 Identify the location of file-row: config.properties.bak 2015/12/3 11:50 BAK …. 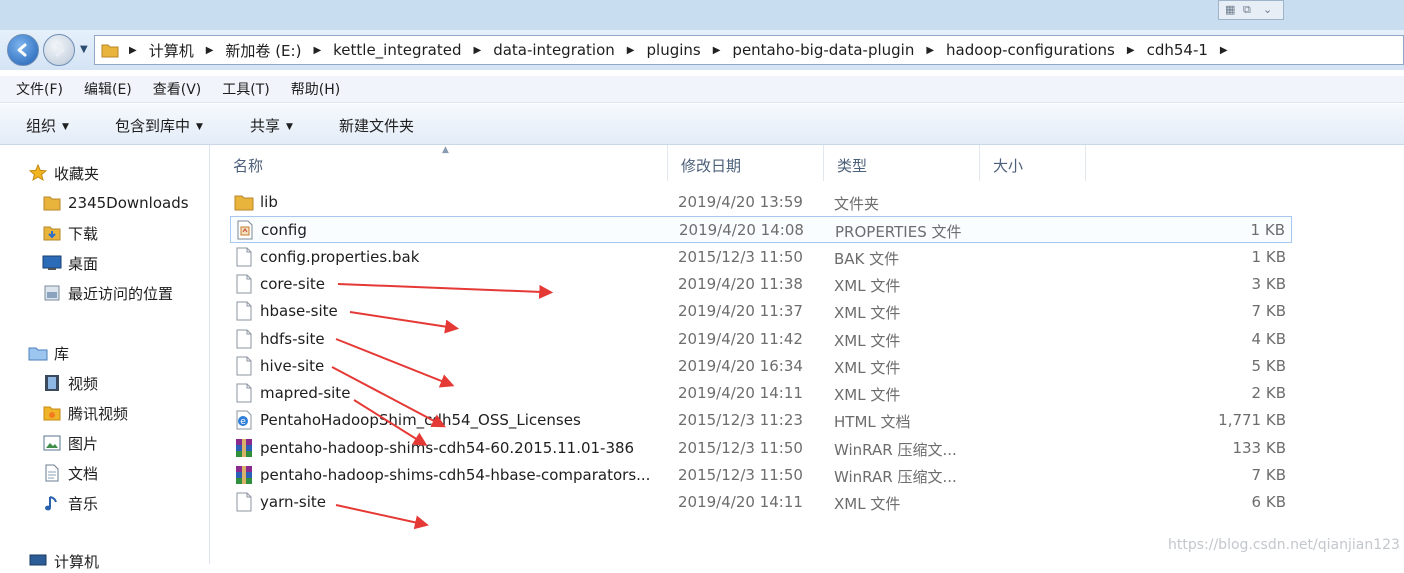
(761, 257).